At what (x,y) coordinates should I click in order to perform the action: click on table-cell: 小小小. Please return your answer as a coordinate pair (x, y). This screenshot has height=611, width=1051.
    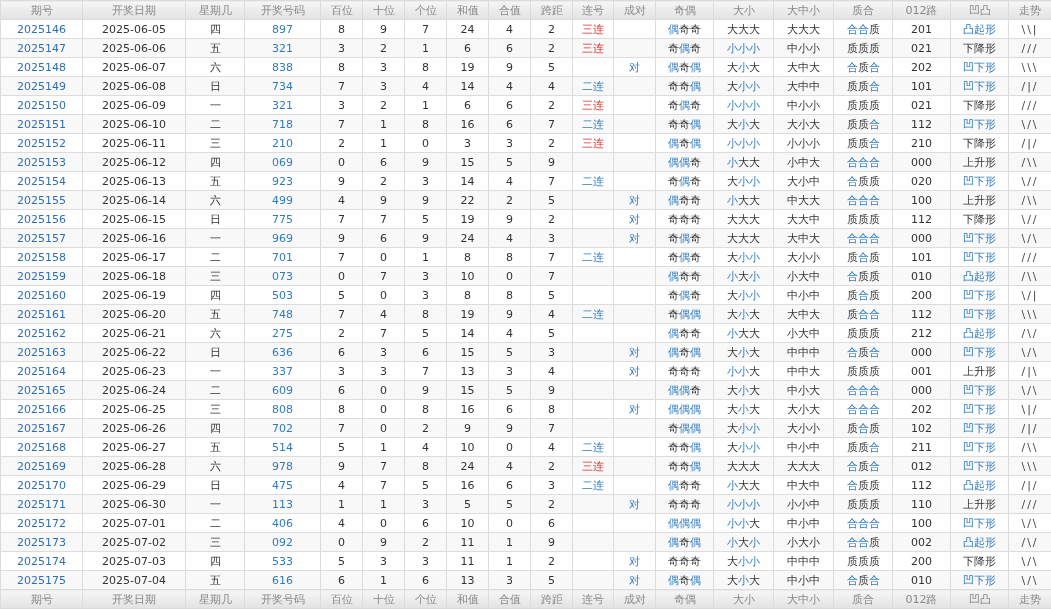
    Looking at the image, I should click on (743, 143).